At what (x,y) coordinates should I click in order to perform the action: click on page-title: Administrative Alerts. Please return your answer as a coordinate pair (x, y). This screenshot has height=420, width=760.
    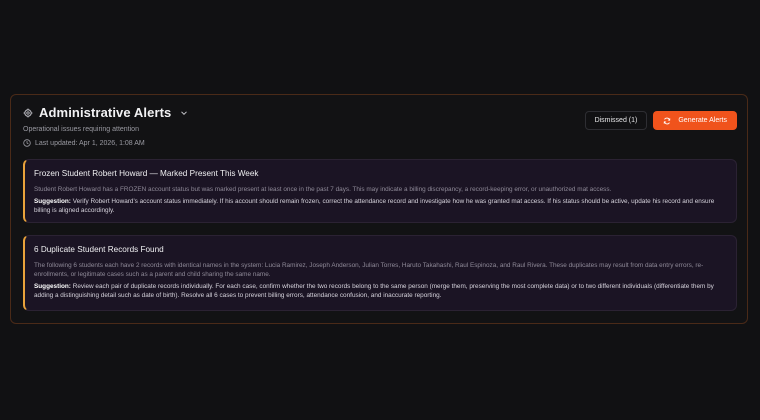
    Looking at the image, I should click on (105, 112).